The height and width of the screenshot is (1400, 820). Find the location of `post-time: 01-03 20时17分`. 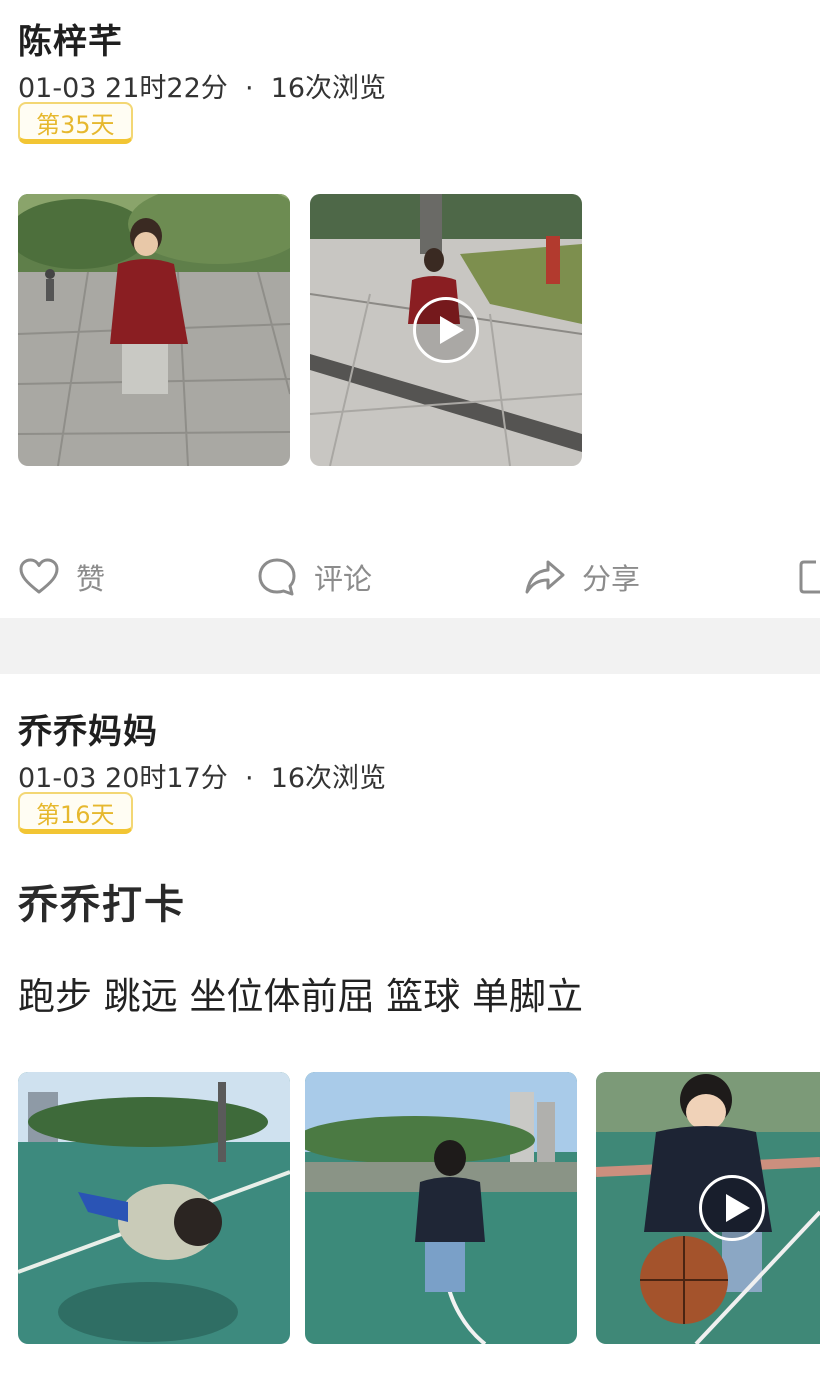

post-time: 01-03 20时17分 is located at coordinates (123, 778).